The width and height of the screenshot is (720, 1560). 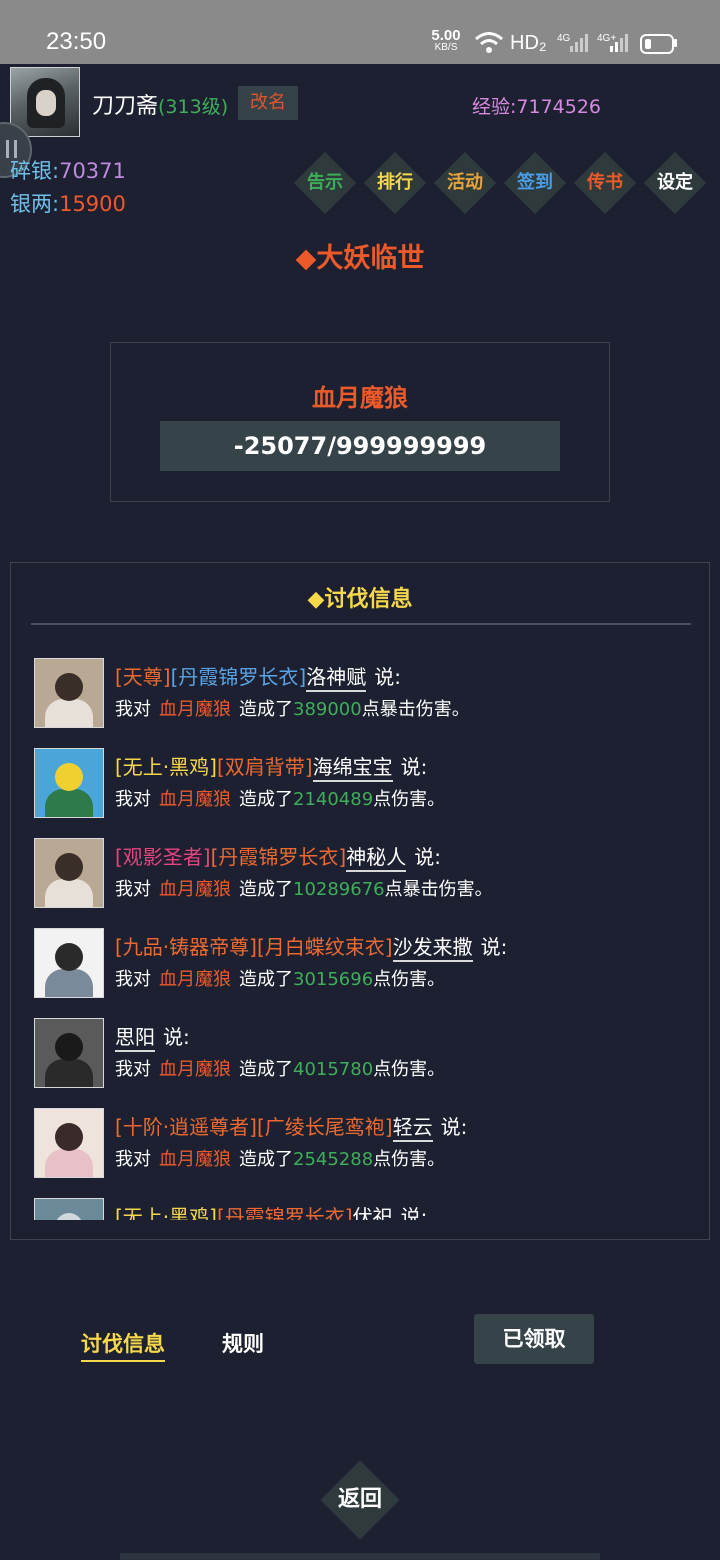 I want to click on menu-mail-button: 传书, so click(x=605, y=183).